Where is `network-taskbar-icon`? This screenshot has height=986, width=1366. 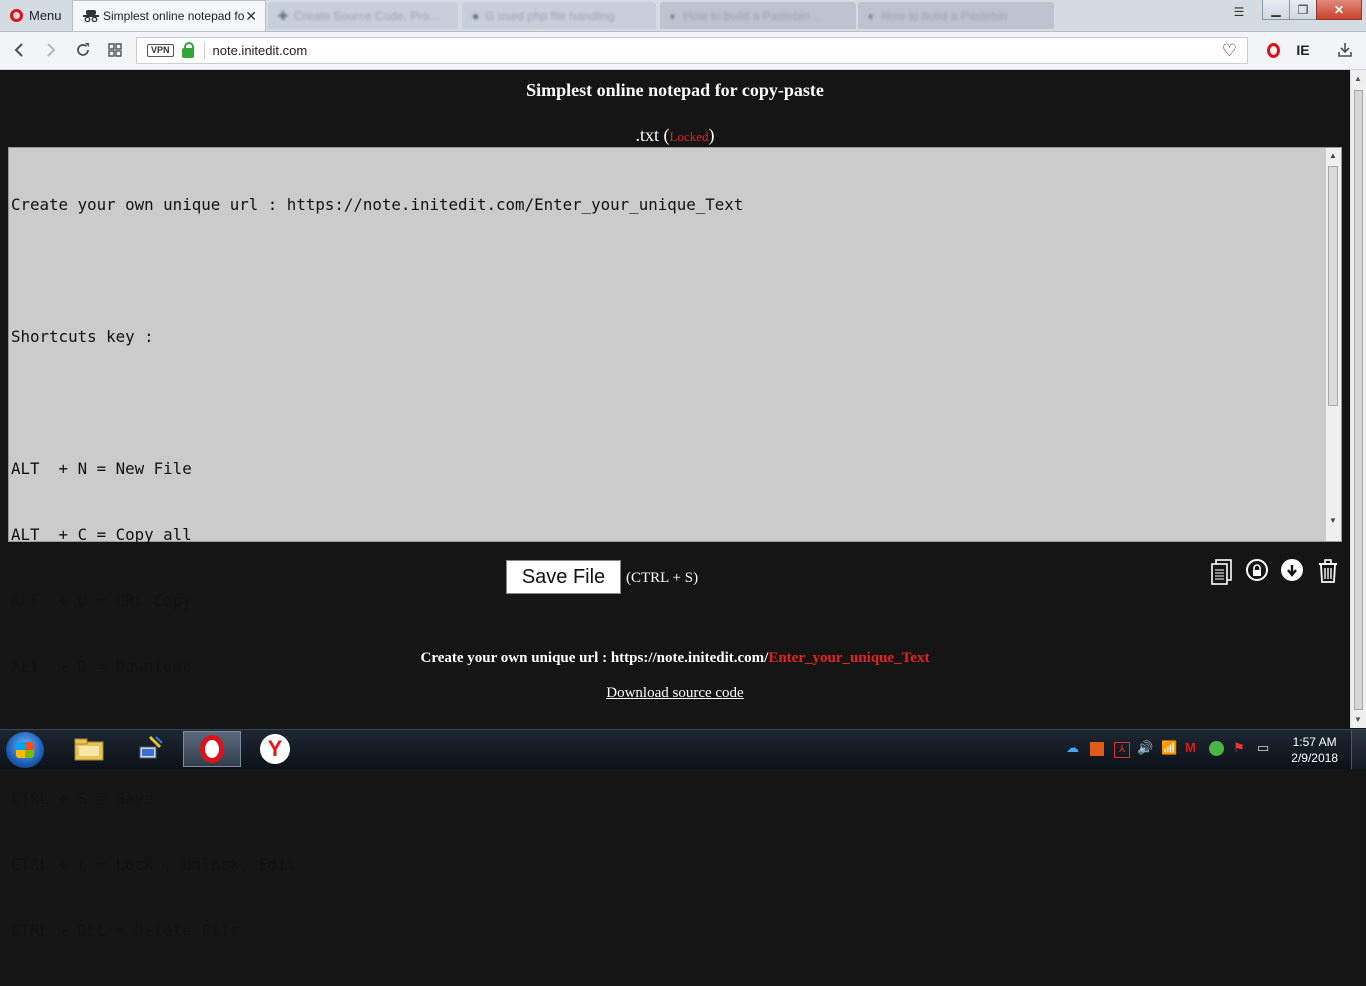
network-taskbar-icon is located at coordinates (151, 749).